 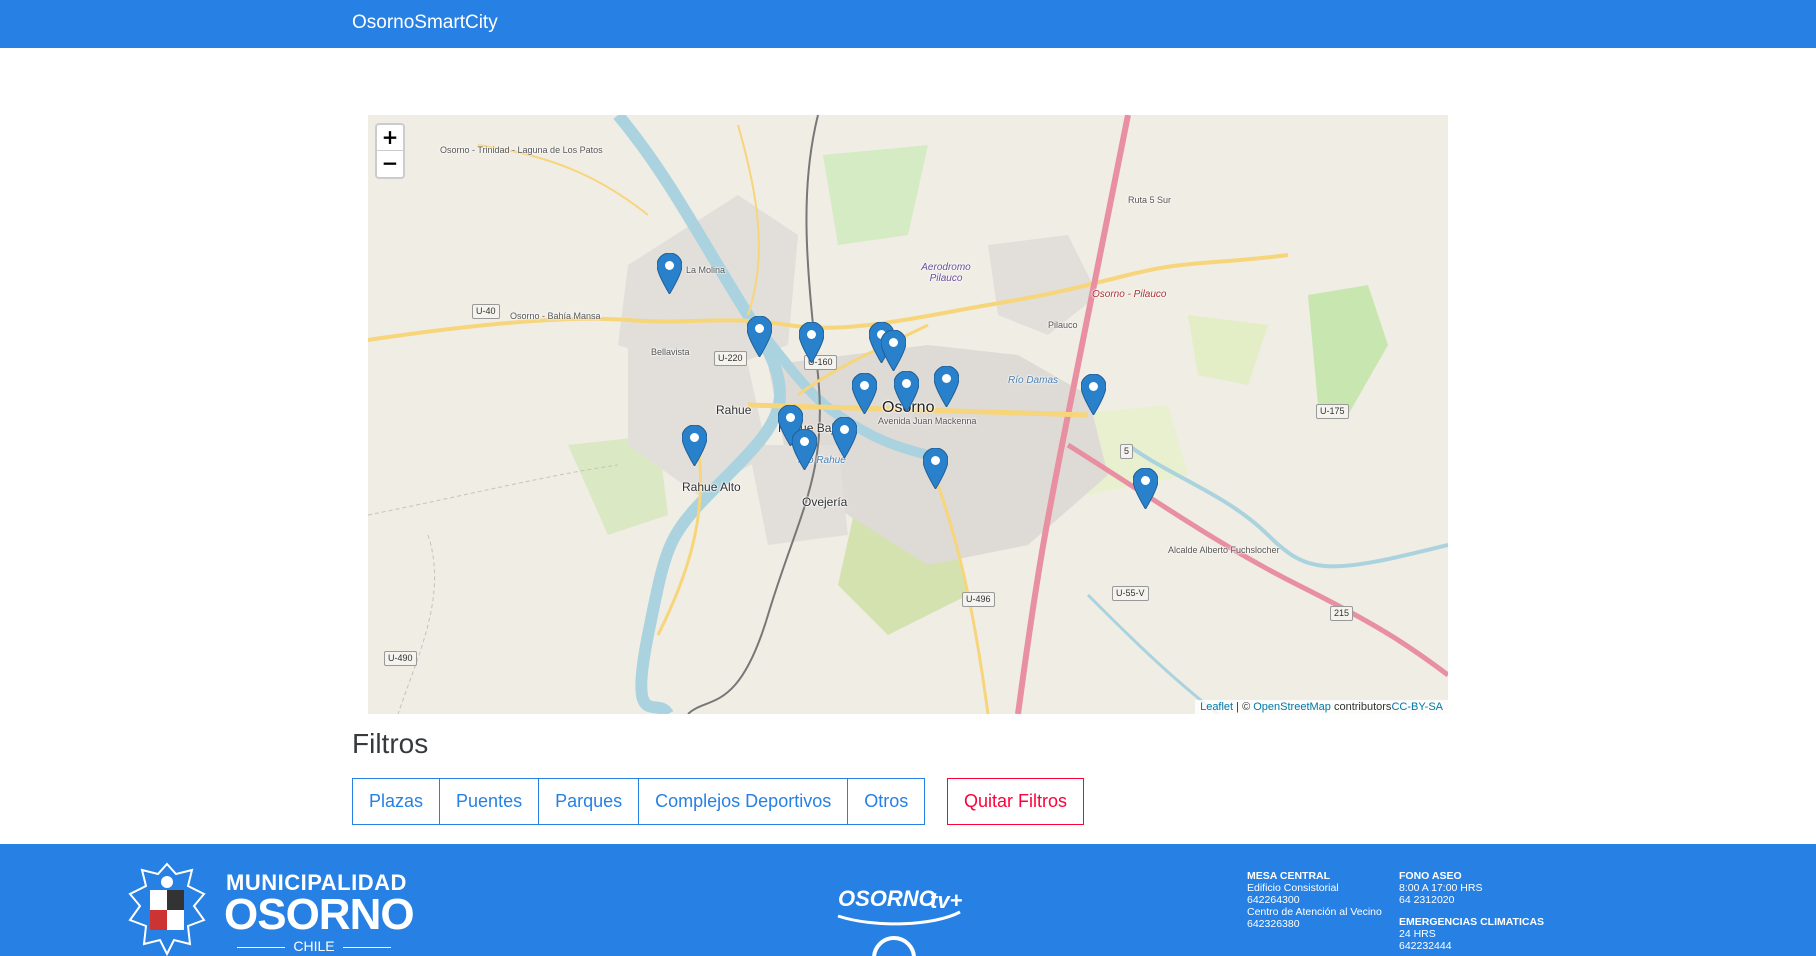 What do you see at coordinates (894, 946) in the screenshot?
I see `partner-logo-icon` at bounding box center [894, 946].